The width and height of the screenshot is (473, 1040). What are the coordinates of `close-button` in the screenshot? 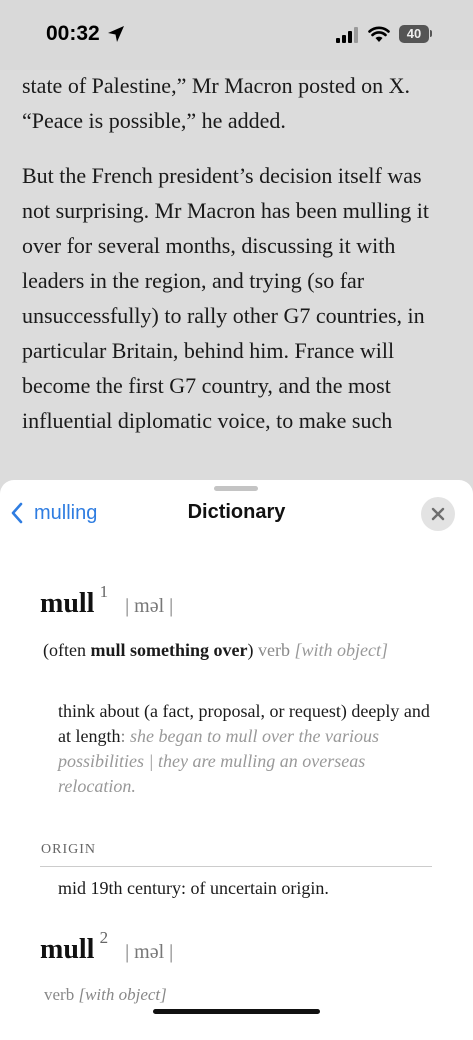 It's located at (438, 514).